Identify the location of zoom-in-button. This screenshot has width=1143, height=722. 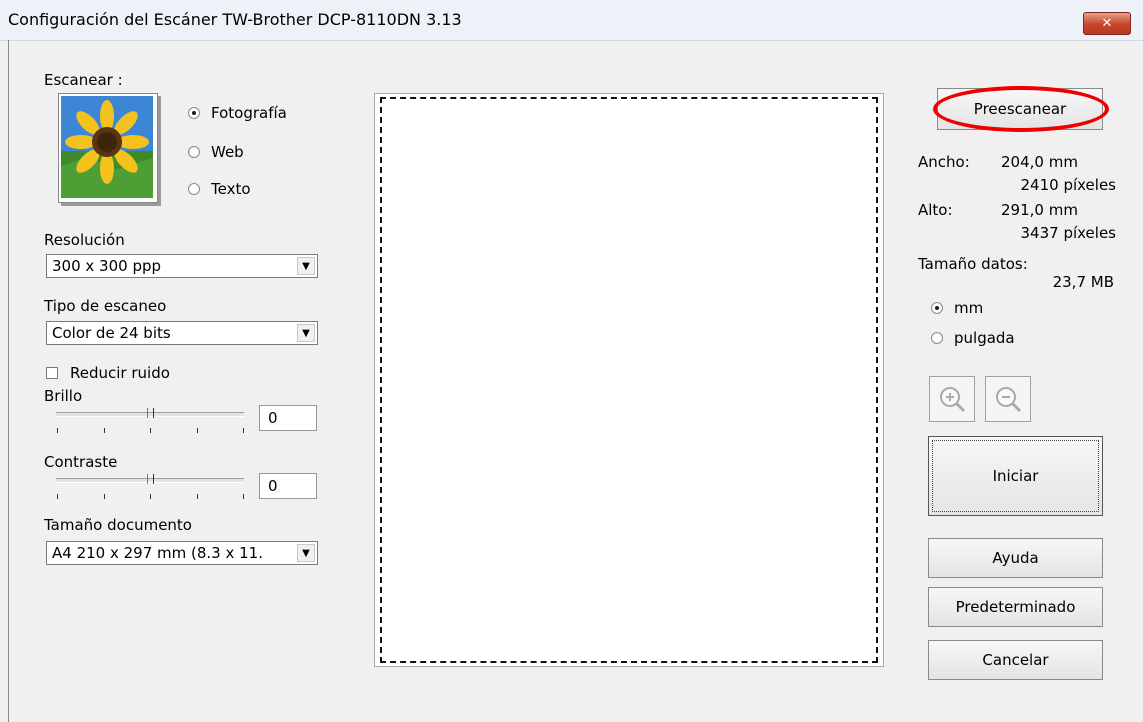
(952, 399).